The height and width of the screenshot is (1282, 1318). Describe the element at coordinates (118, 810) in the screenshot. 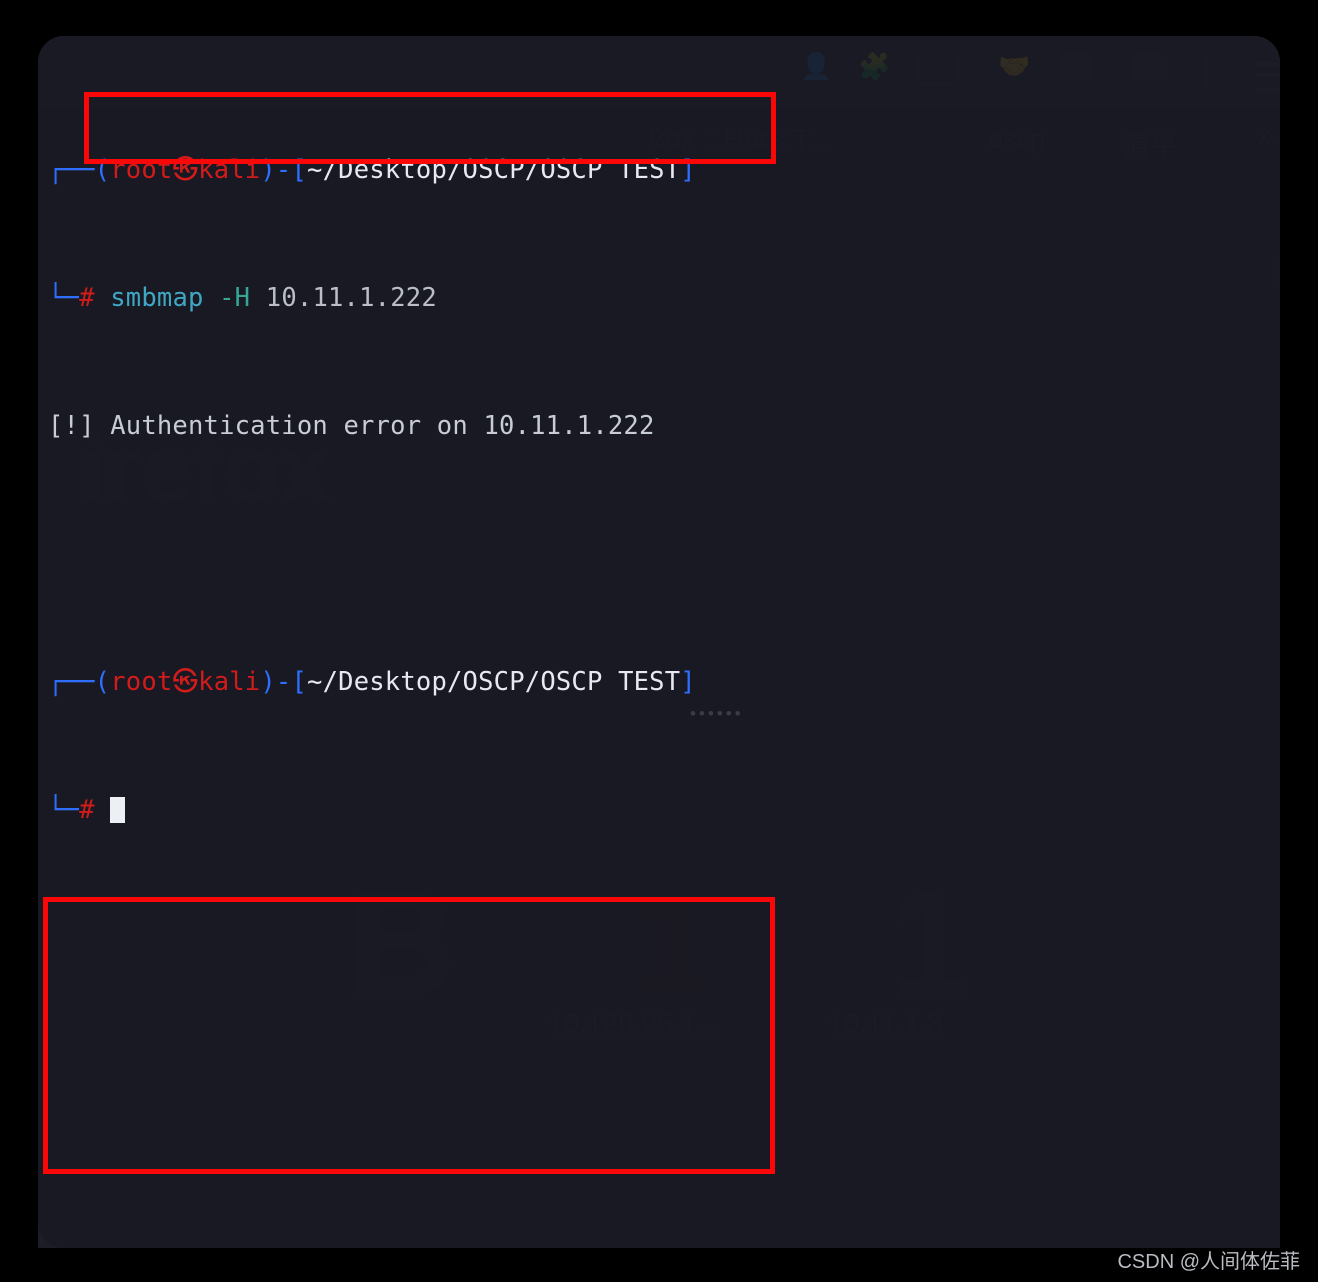

I see `terminal-cursor` at that location.